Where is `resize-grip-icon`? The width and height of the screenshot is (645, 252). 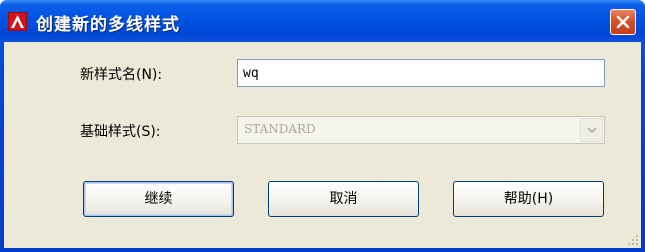 resize-grip-icon is located at coordinates (633, 240).